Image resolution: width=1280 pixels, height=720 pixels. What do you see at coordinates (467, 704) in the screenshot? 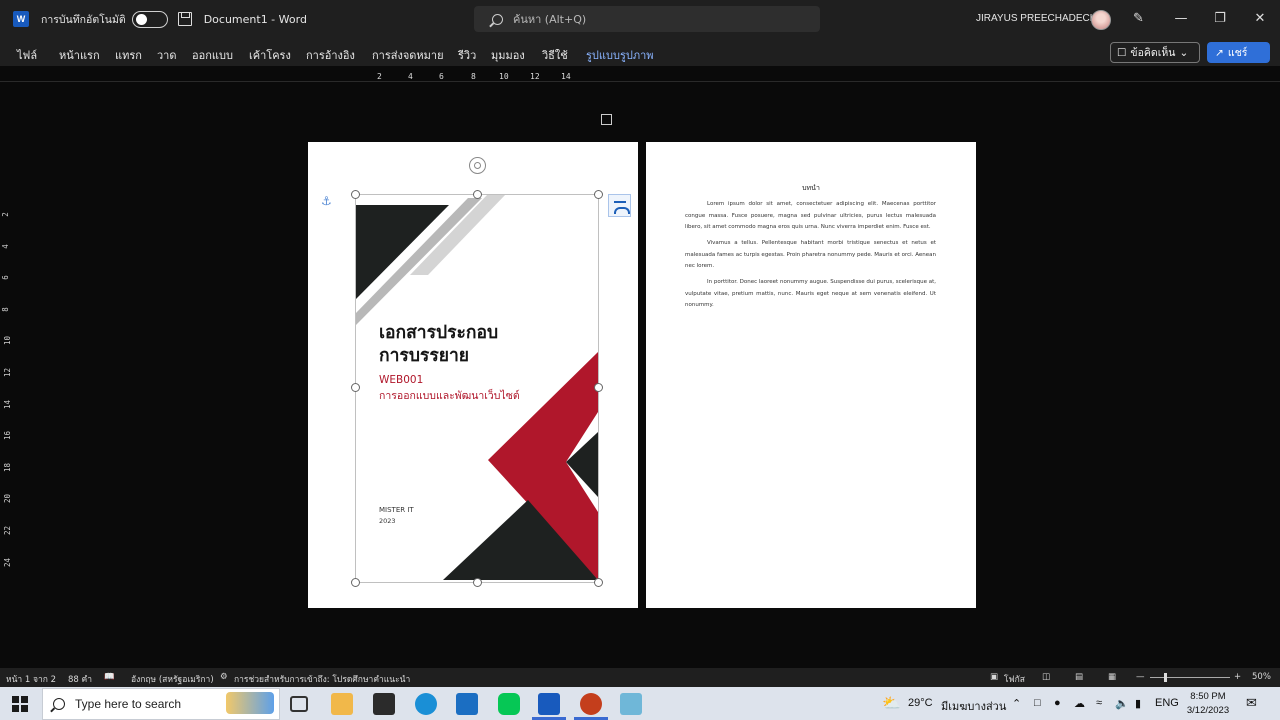
I see `mail-icon` at bounding box center [467, 704].